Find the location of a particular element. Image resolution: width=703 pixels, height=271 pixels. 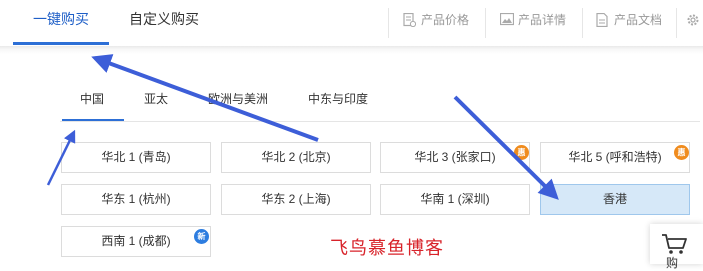

cart-icon is located at coordinates (674, 244).